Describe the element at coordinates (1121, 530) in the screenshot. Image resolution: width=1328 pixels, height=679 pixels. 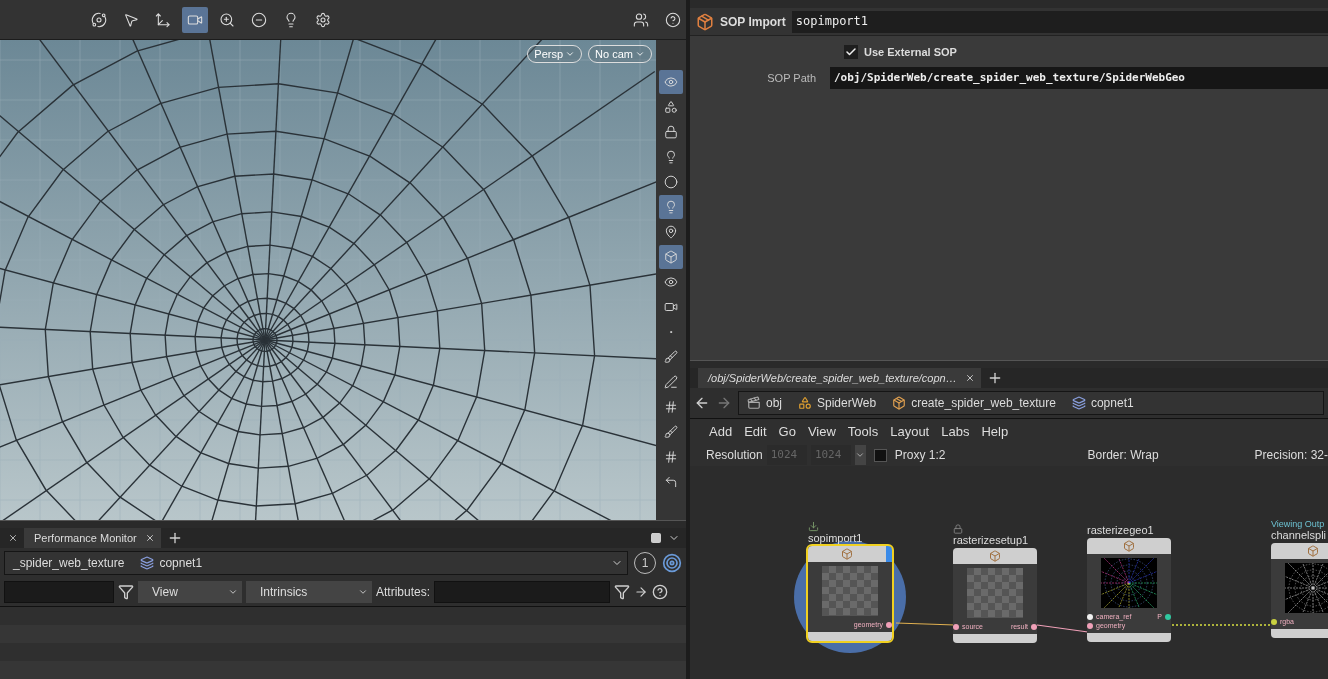
I see `node-name: rasterizegeo1` at that location.